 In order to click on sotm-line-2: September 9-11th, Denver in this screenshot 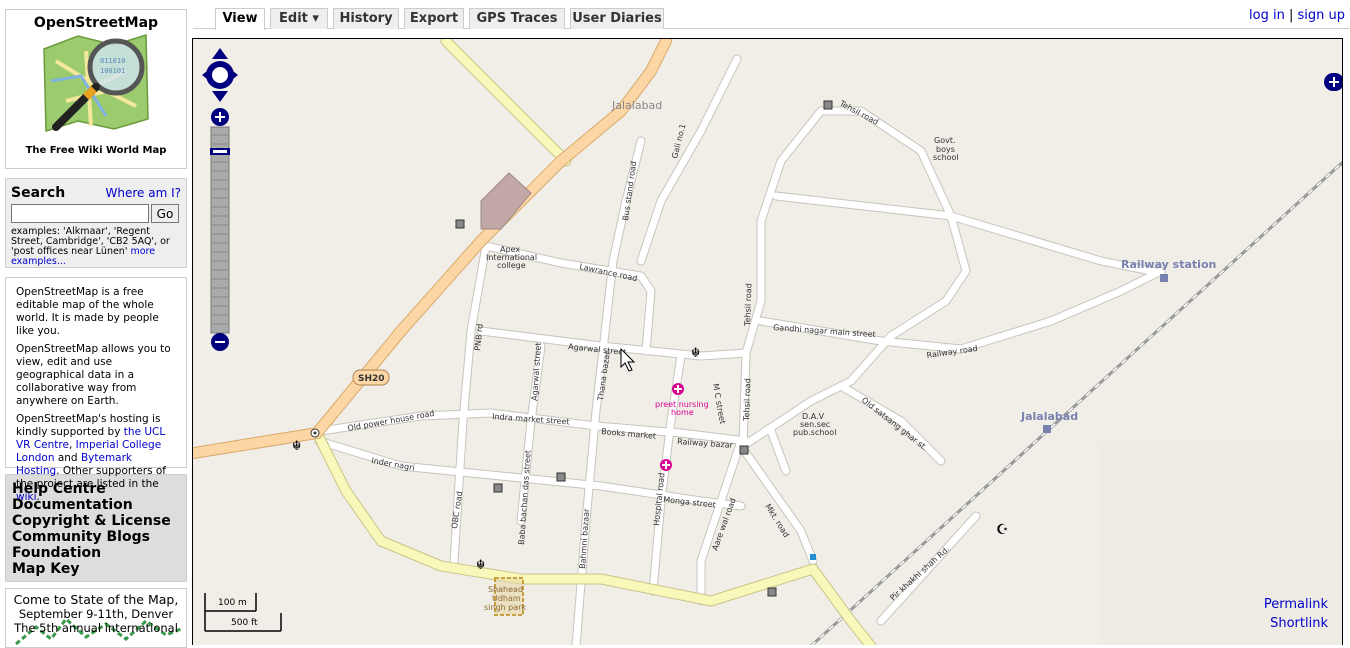, I will do `click(96, 614)`.